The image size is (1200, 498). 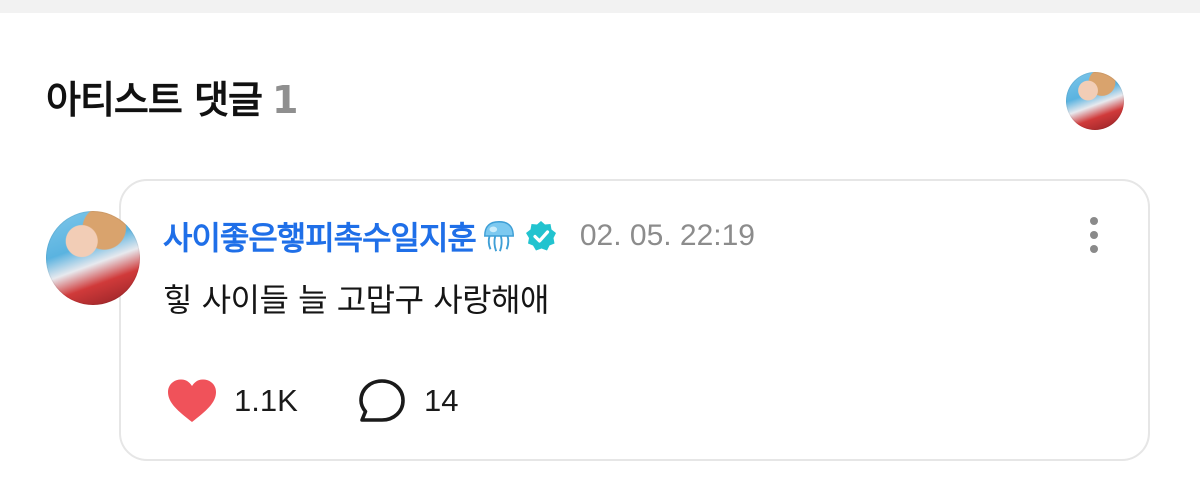 I want to click on verified-badge-icon, so click(x=540, y=236).